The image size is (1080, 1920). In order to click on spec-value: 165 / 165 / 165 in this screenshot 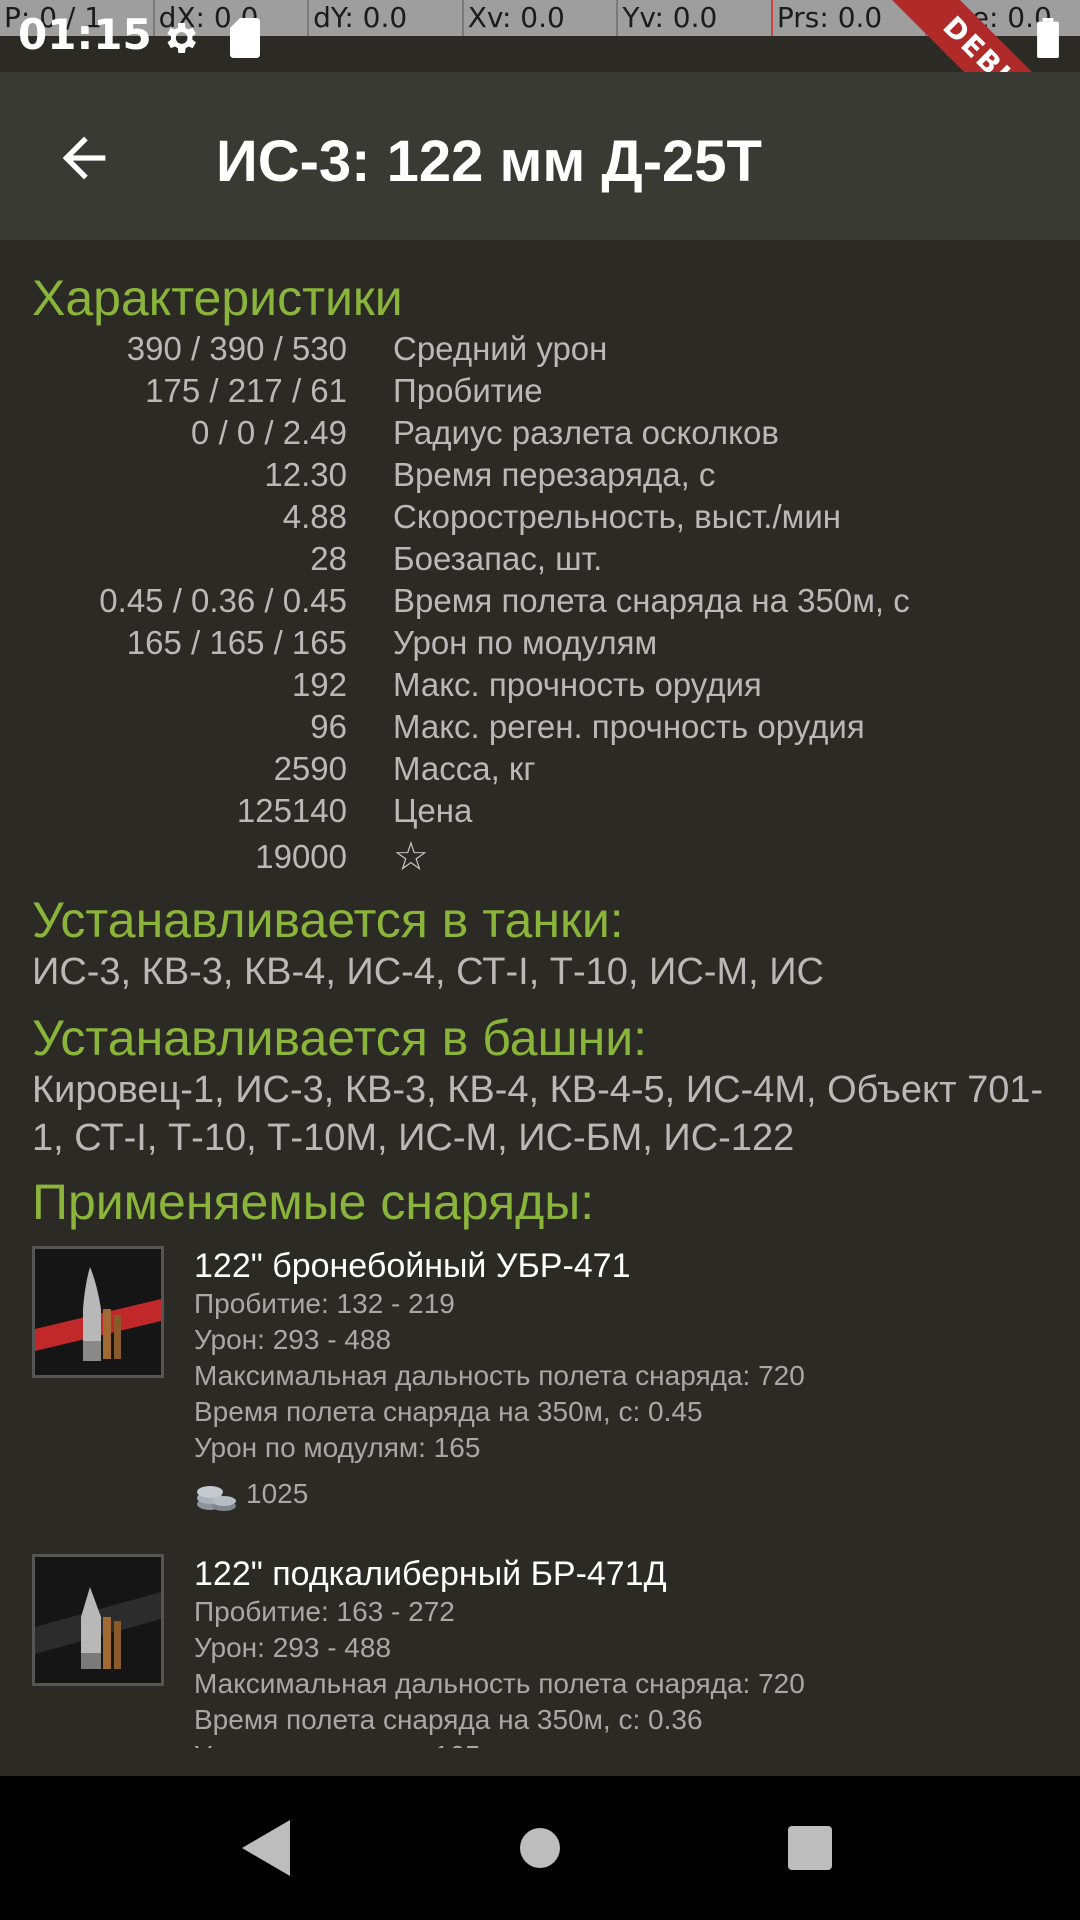, I will do `click(236, 642)`.